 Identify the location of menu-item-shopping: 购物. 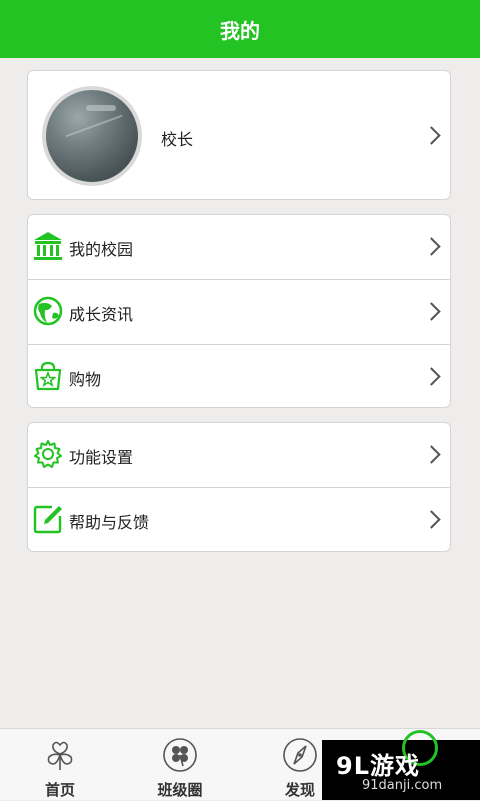
(239, 377).